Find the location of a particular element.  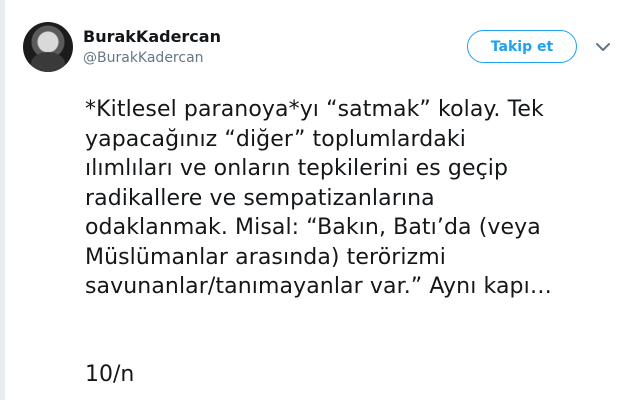

author-display-name: BurakKadercan is located at coordinates (152, 36).